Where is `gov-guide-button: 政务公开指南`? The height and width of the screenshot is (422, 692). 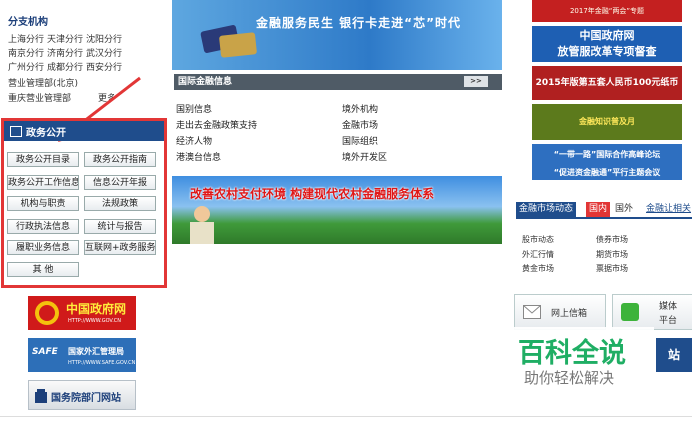
gov-guide-button: 政务公开指南 is located at coordinates (120, 159).